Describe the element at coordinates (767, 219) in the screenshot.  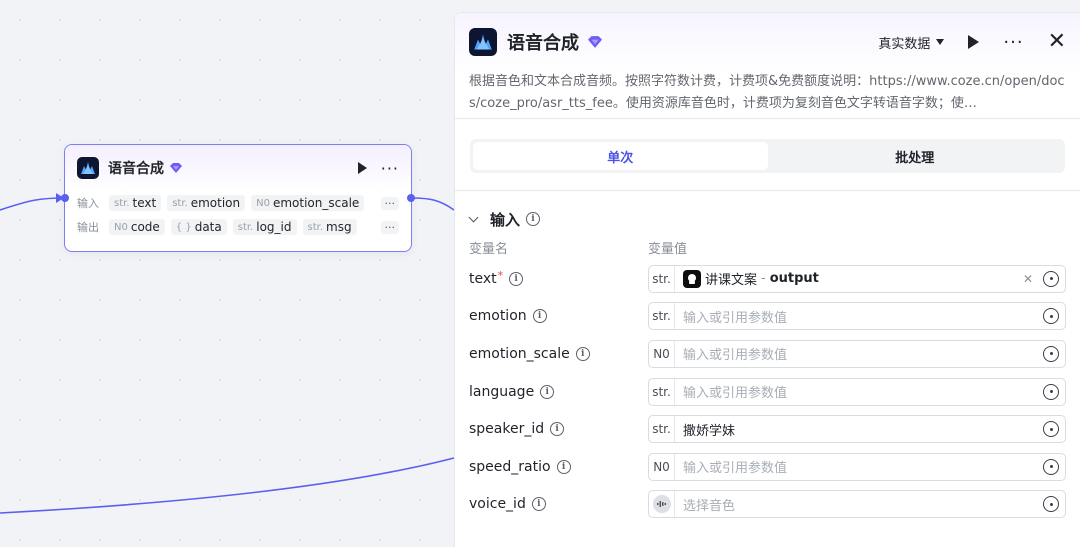
I see `input-section-header: 输入 i` at that location.